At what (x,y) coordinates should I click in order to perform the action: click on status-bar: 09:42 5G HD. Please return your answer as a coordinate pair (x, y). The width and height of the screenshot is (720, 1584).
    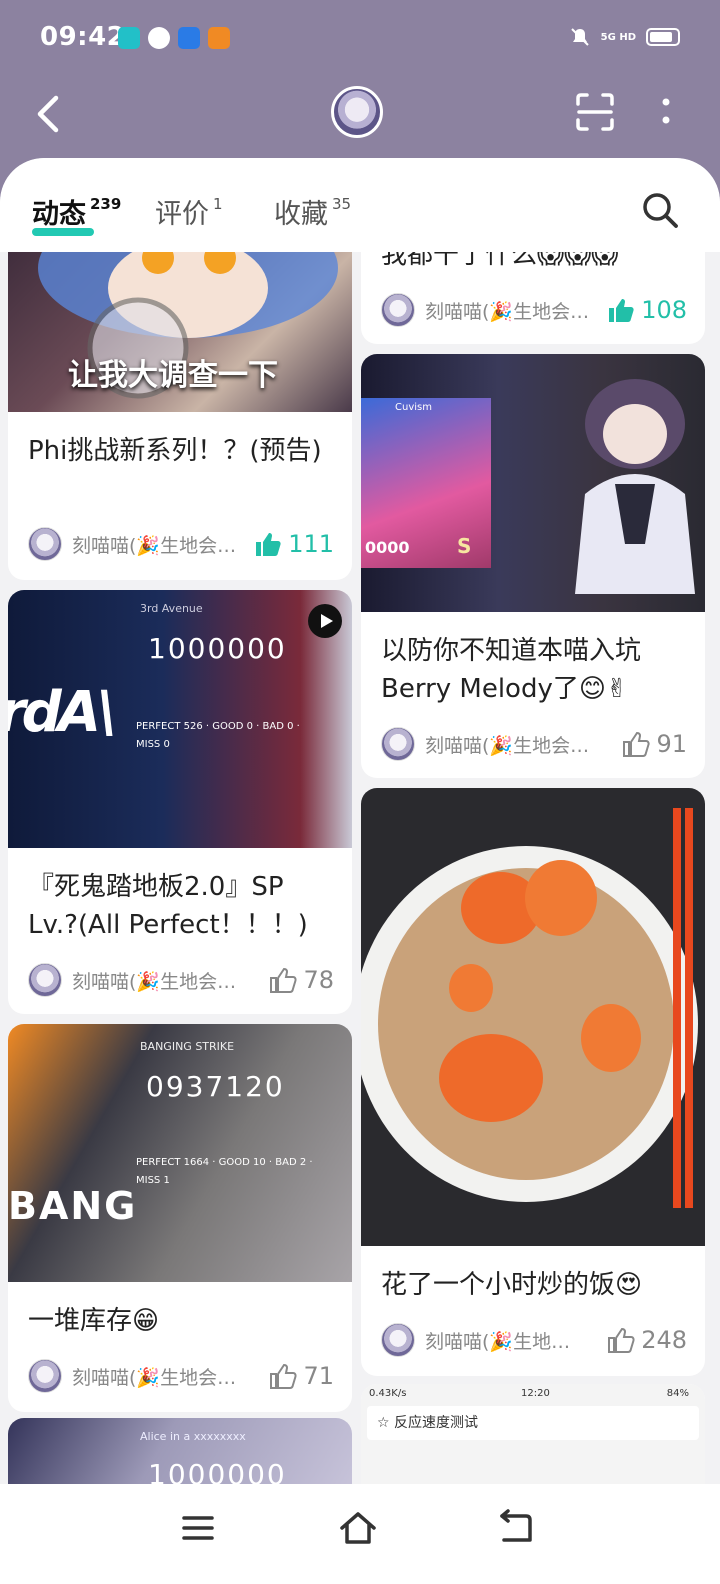
    Looking at the image, I should click on (360, 38).